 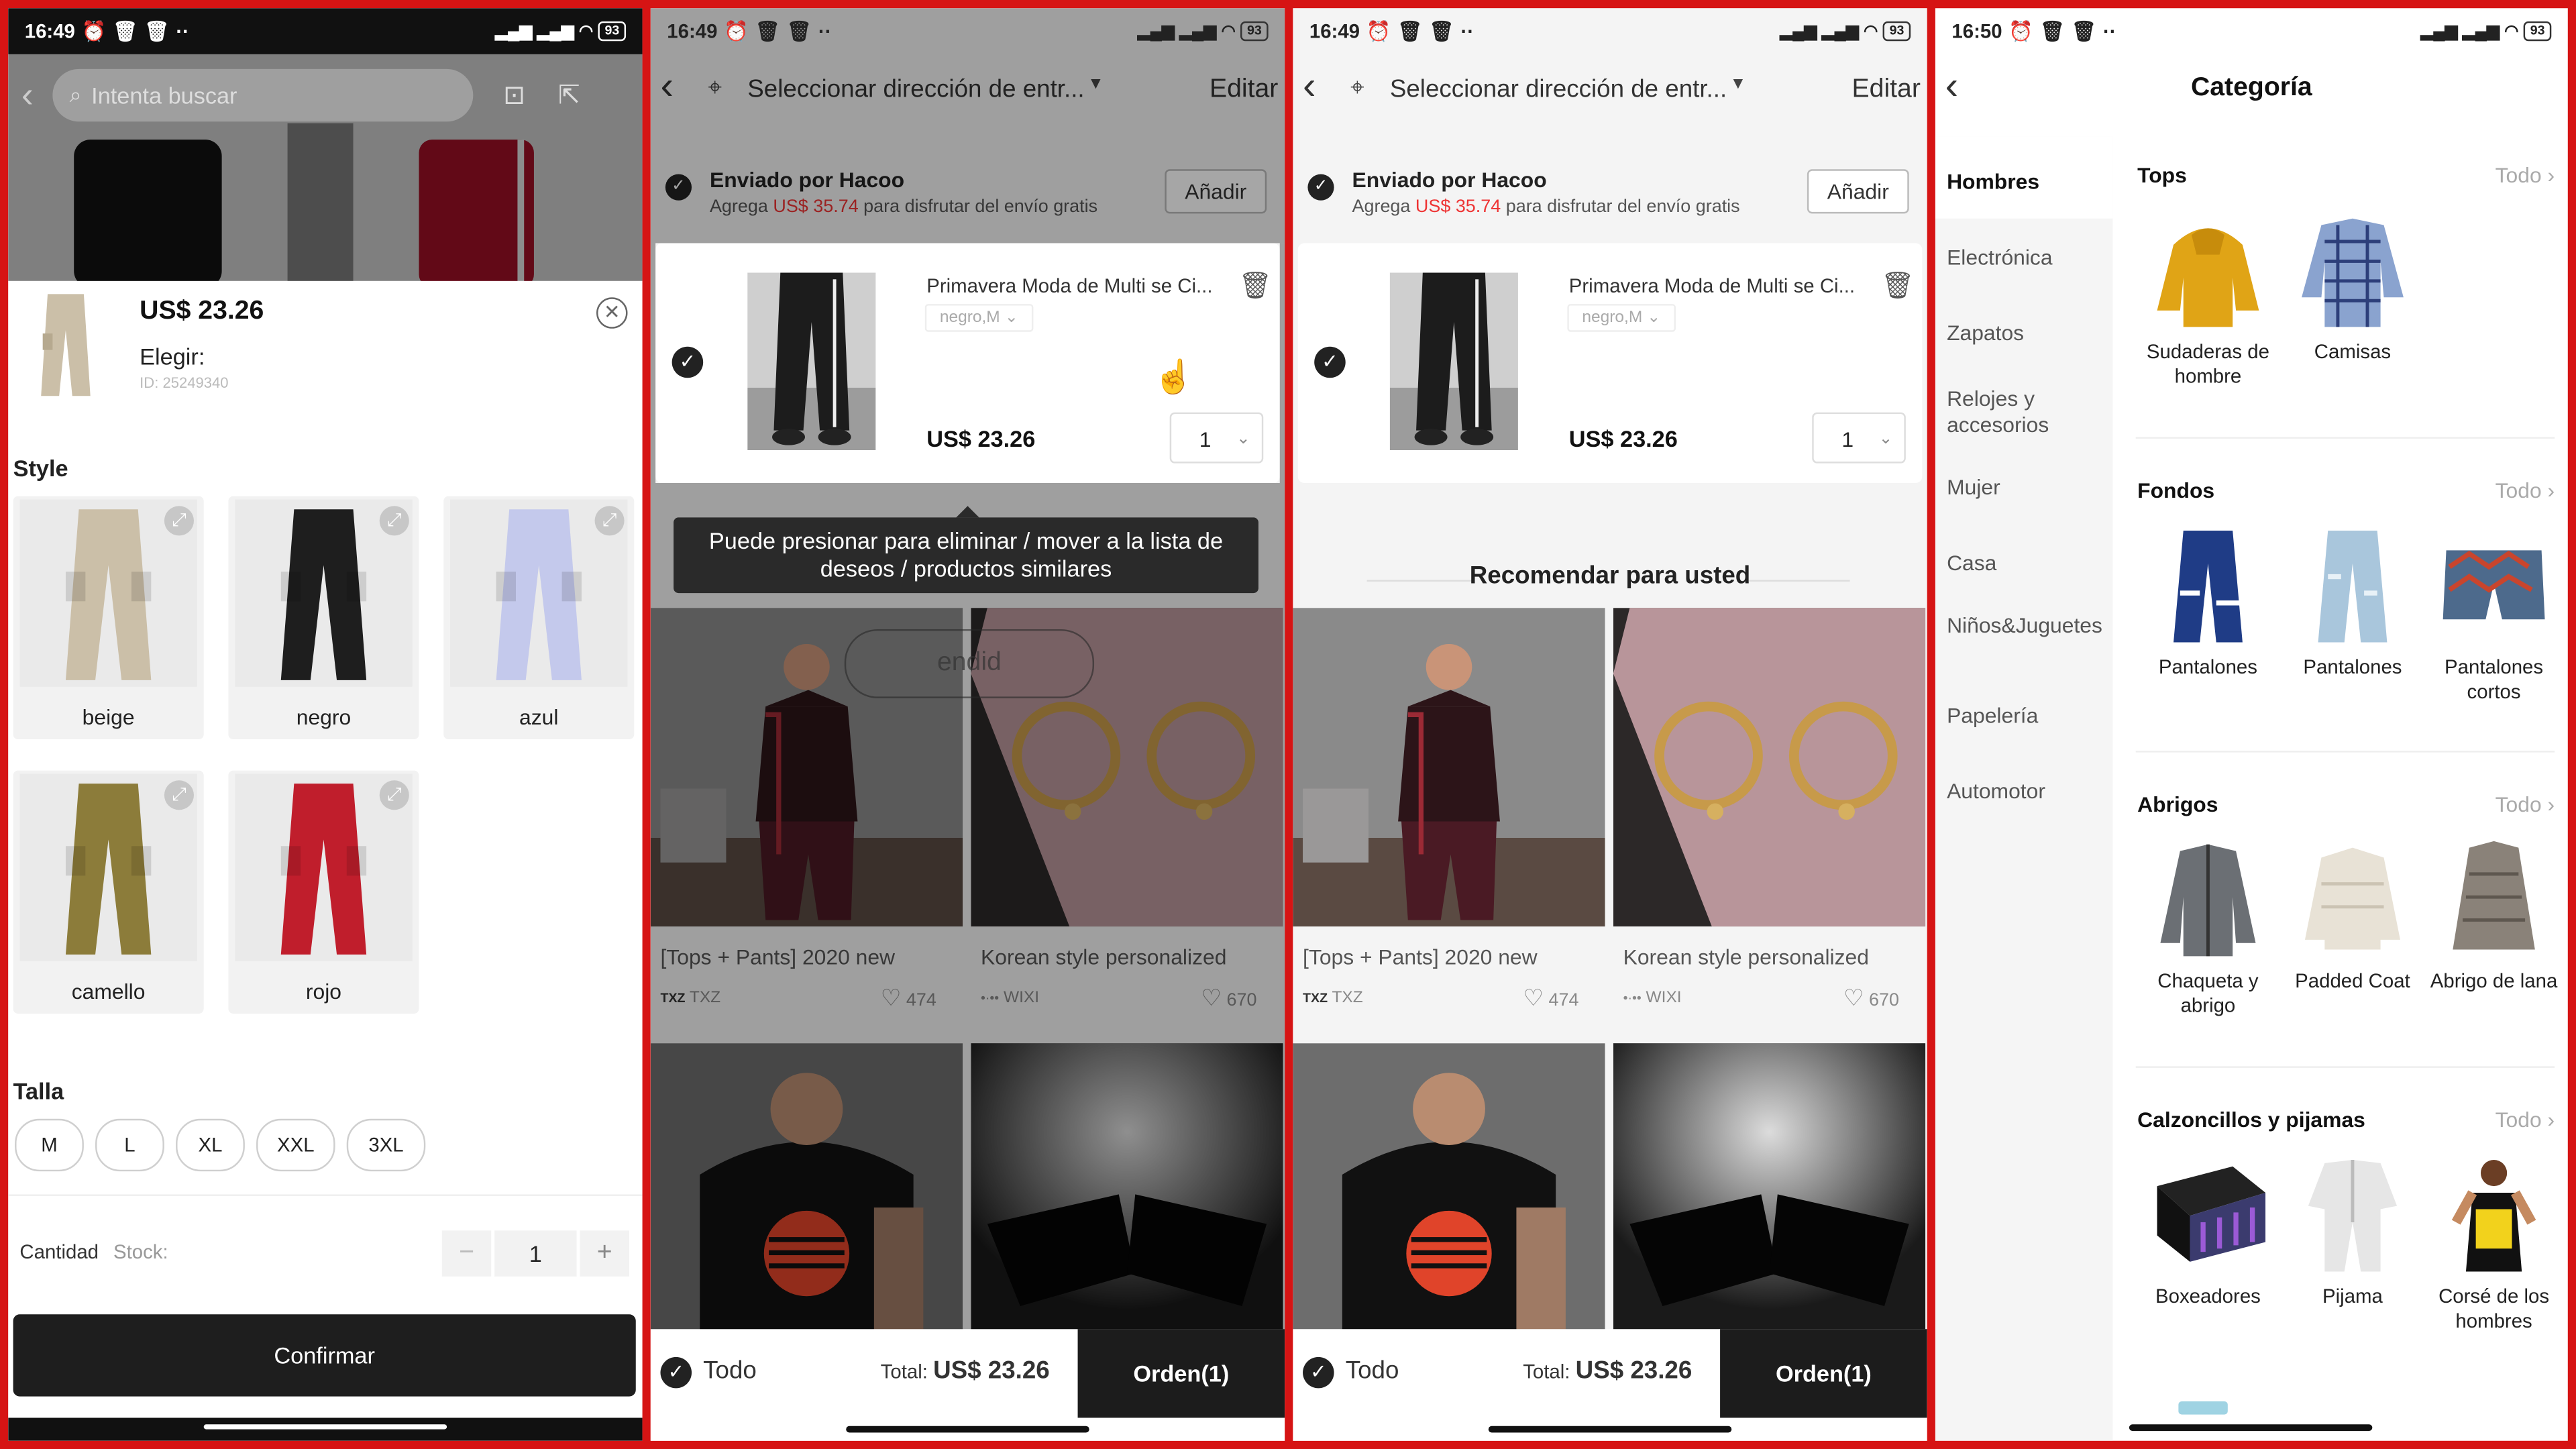 I want to click on like-count: ♡ 474, so click(x=1550, y=998).